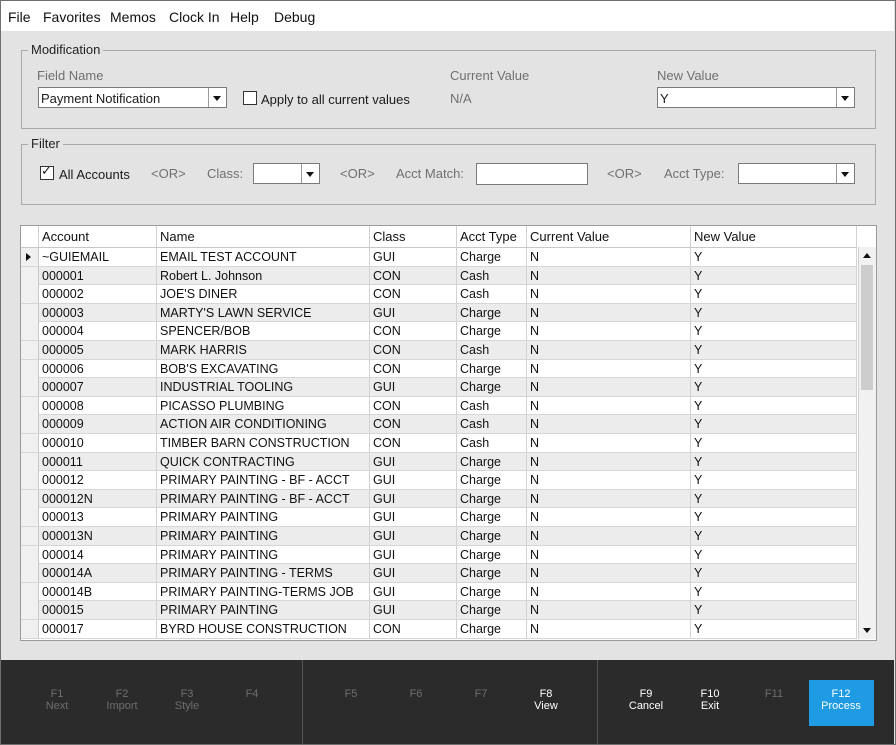  Describe the element at coordinates (439, 555) in the screenshot. I see `table-row: 000014 PRIMARY PAINTING GUI Charge N Y` at that location.